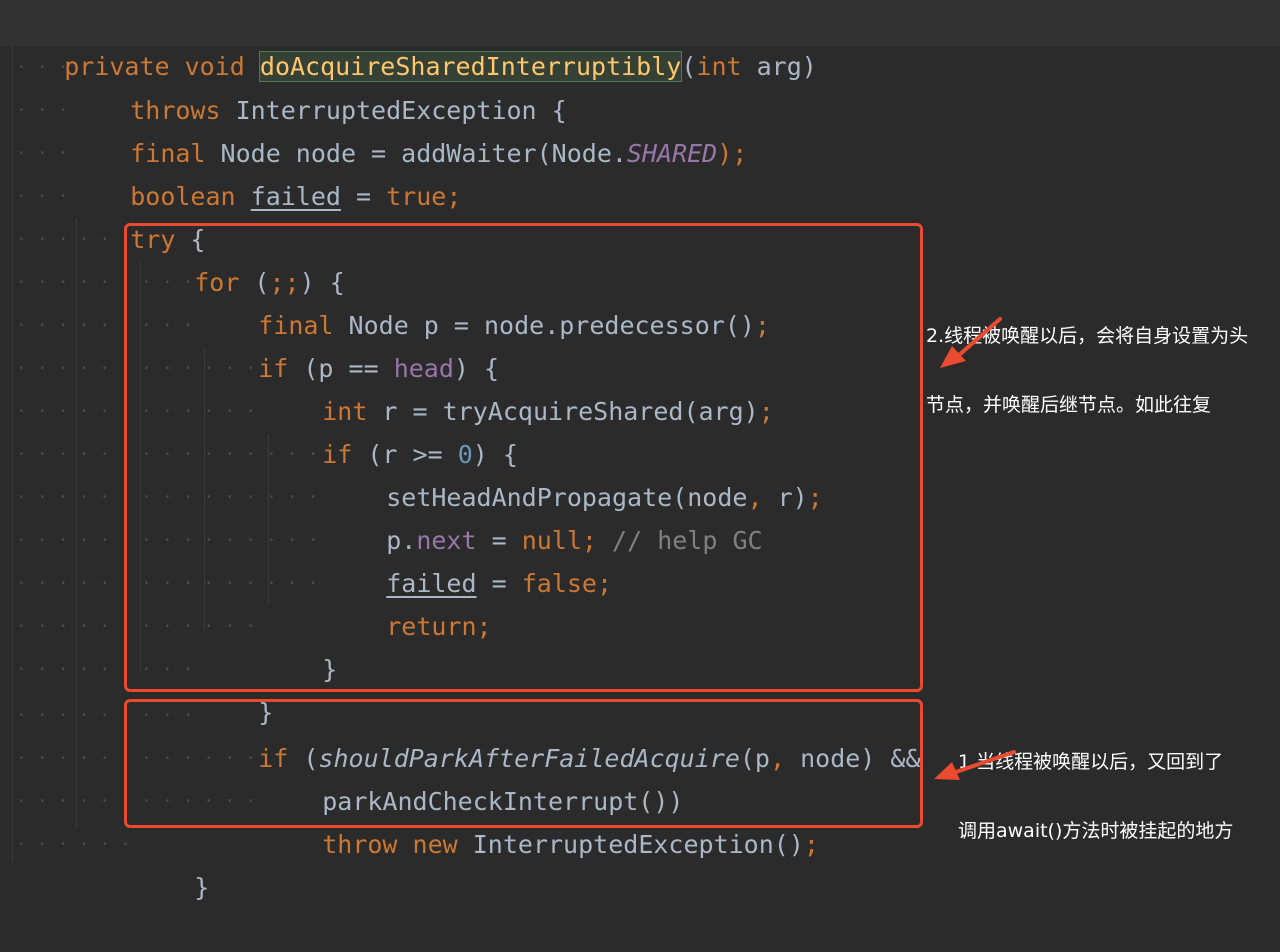 This screenshot has width=1280, height=952. I want to click on annotation-arrows, so click(975, 548).